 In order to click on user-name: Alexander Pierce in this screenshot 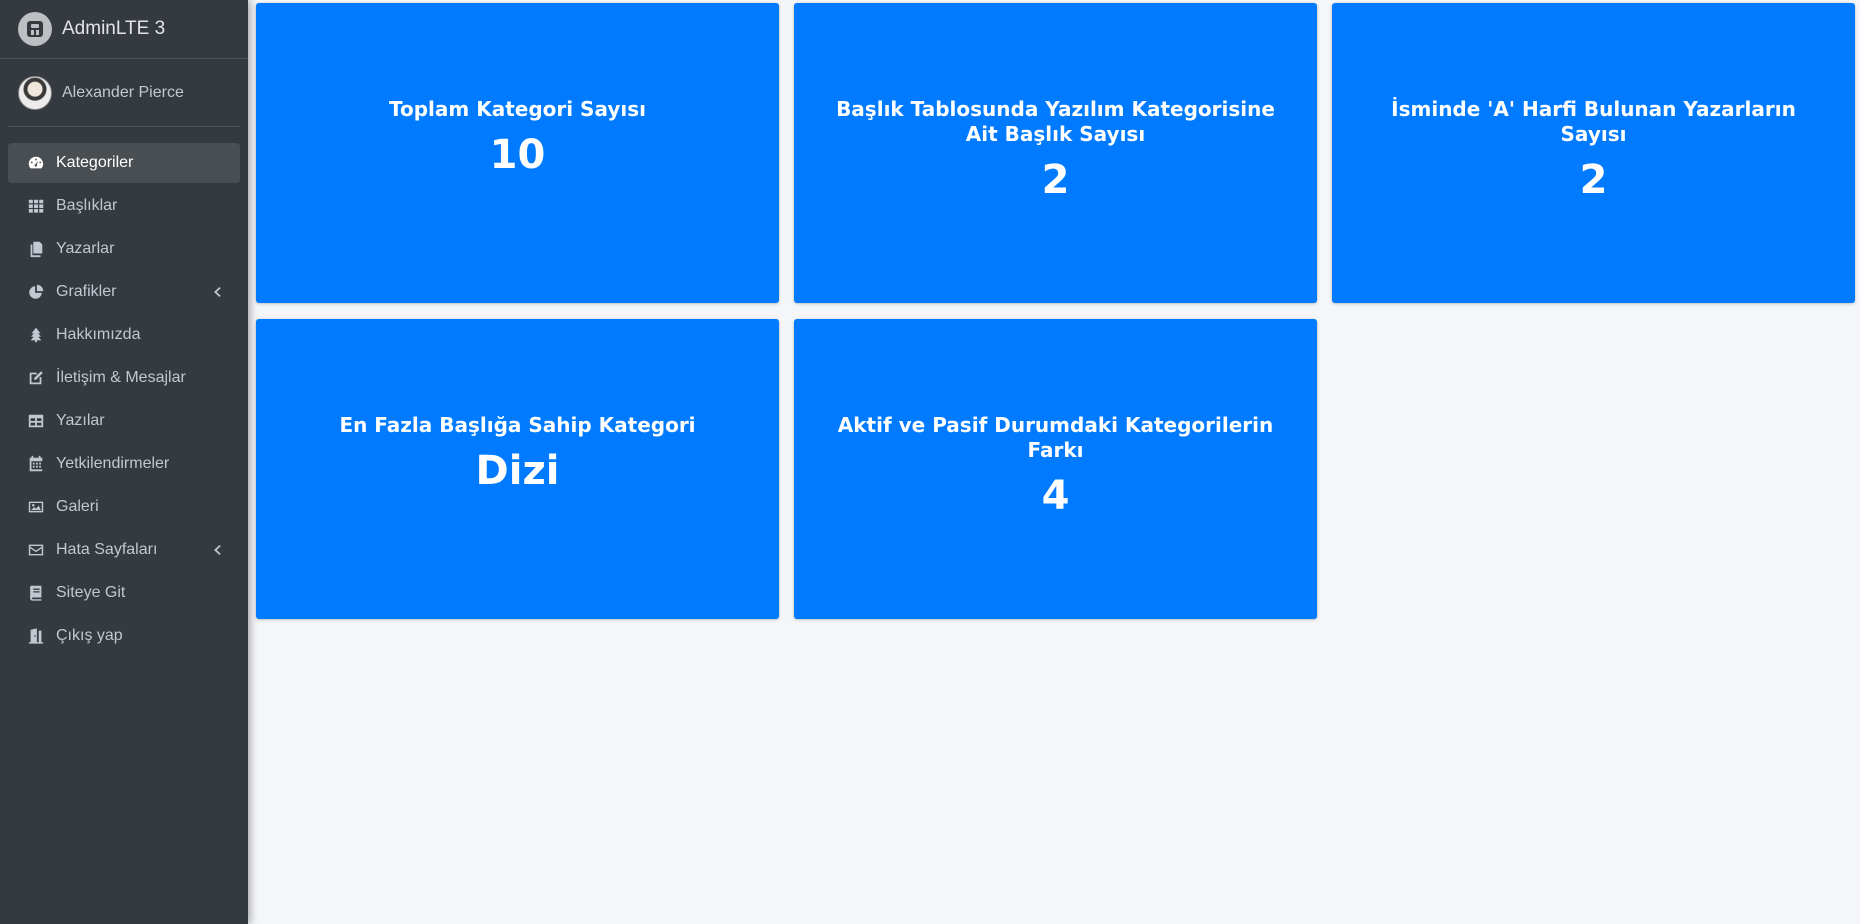, I will do `click(123, 92)`.